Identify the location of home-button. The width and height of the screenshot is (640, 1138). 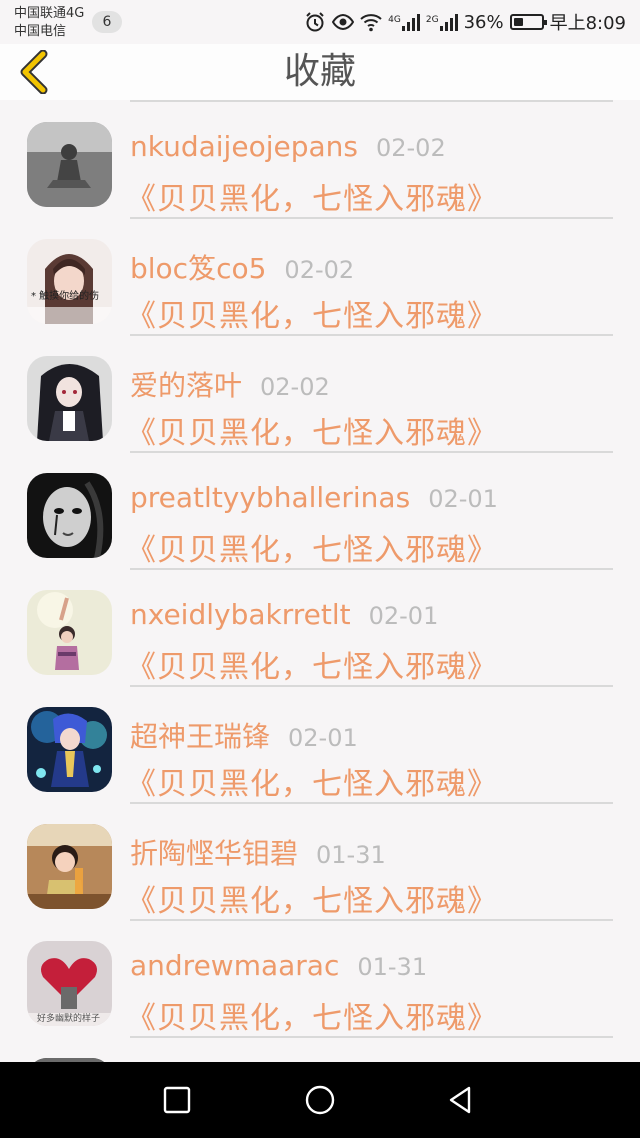
(320, 1100).